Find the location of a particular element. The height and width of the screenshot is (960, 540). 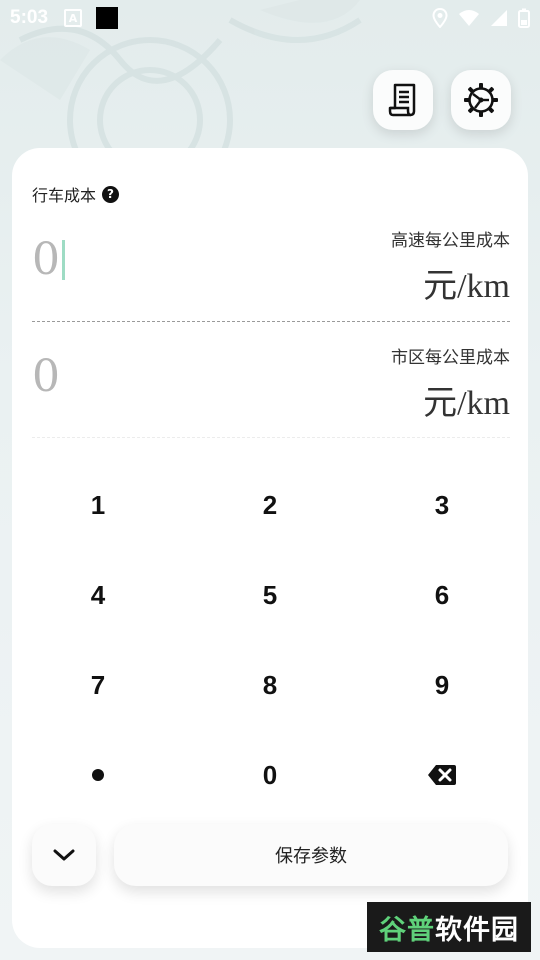

key-2: 2 is located at coordinates (270, 505).